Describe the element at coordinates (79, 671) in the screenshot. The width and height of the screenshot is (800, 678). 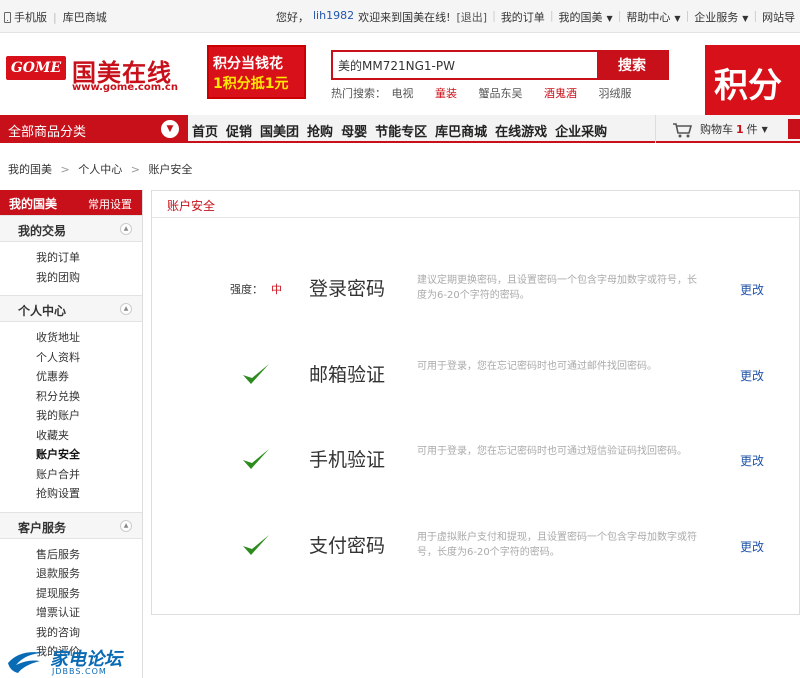
I see `watermark-sub: JDBBS.COM` at that location.